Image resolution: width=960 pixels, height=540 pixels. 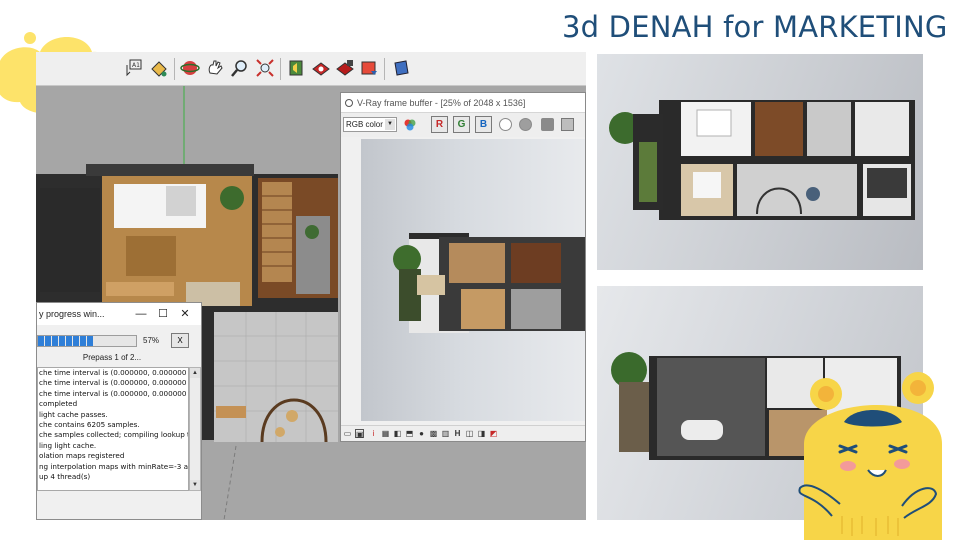 I want to click on log-line: ng interpolation maps with minRate=-3 a, so click(x=114, y=466).